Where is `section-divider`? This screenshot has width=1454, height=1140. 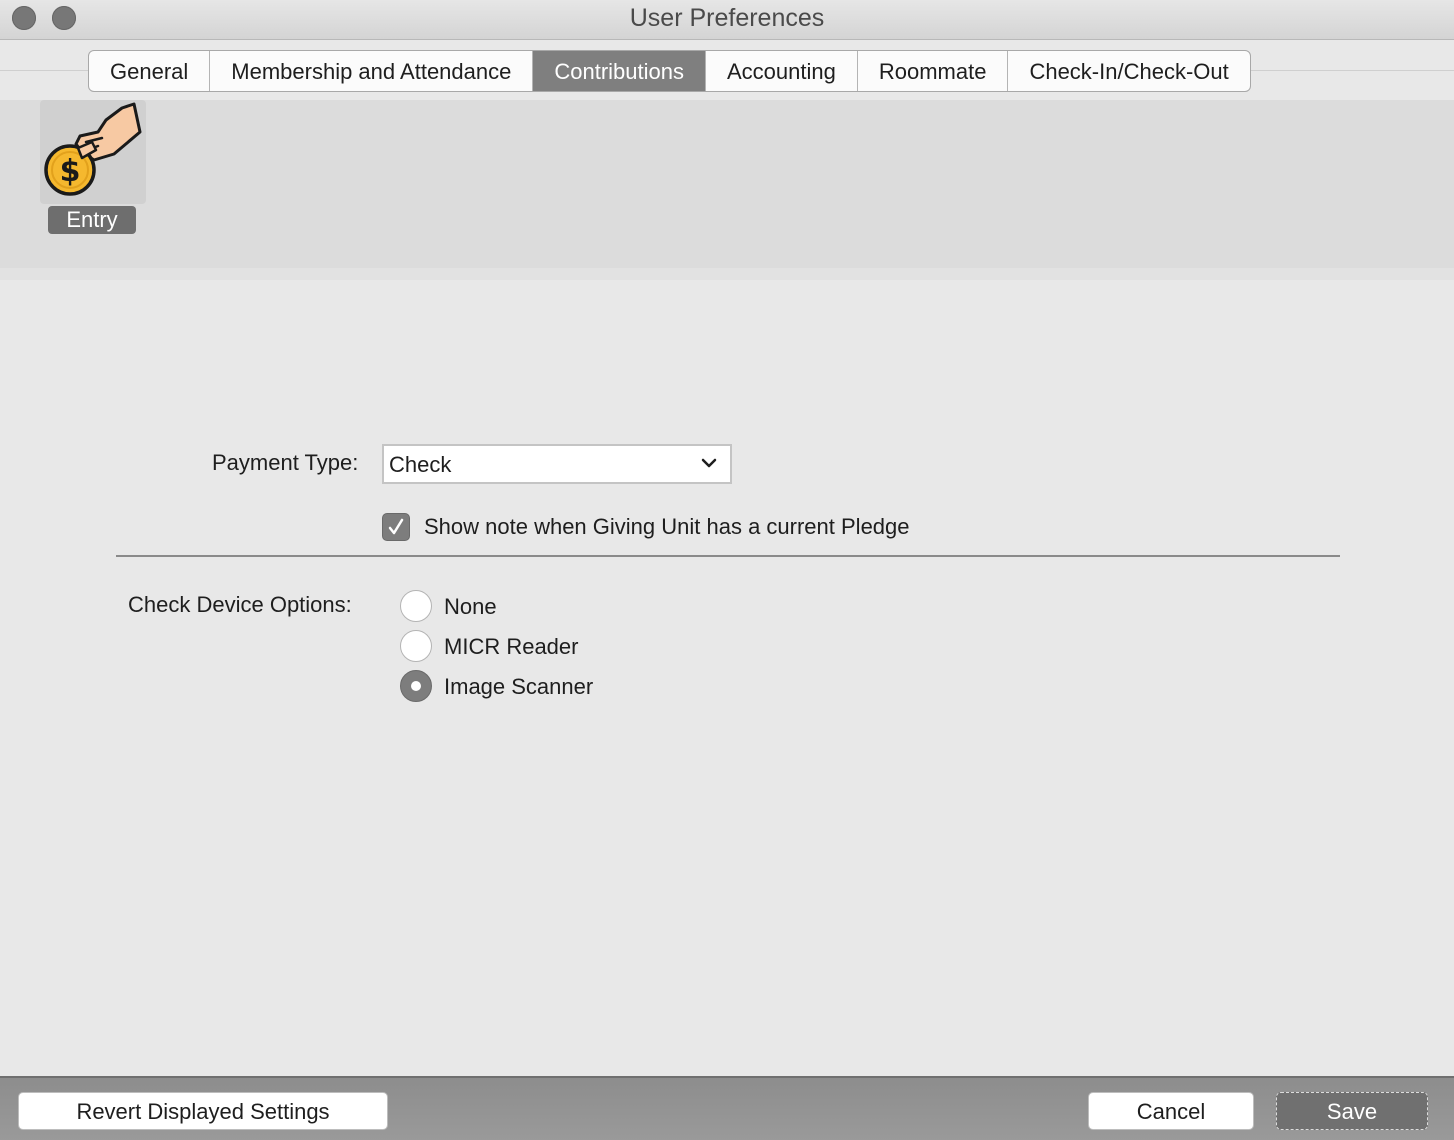
section-divider is located at coordinates (728, 556).